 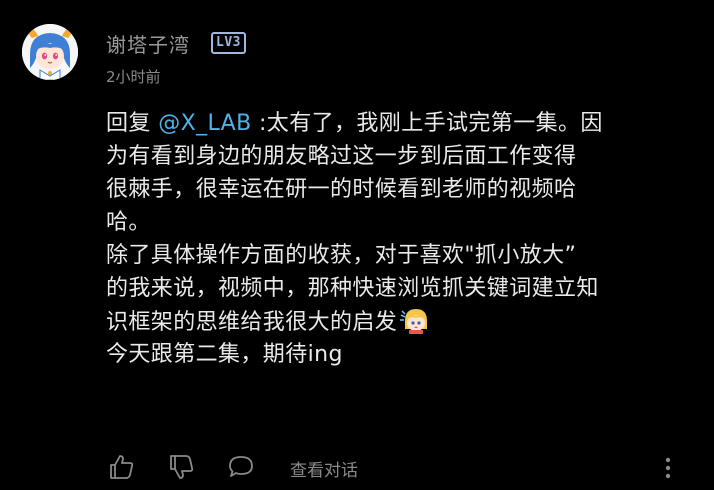 What do you see at coordinates (427, 123) in the screenshot?
I see `comment-line-text: :太有了，我刚上手试完第一集。因` at bounding box center [427, 123].